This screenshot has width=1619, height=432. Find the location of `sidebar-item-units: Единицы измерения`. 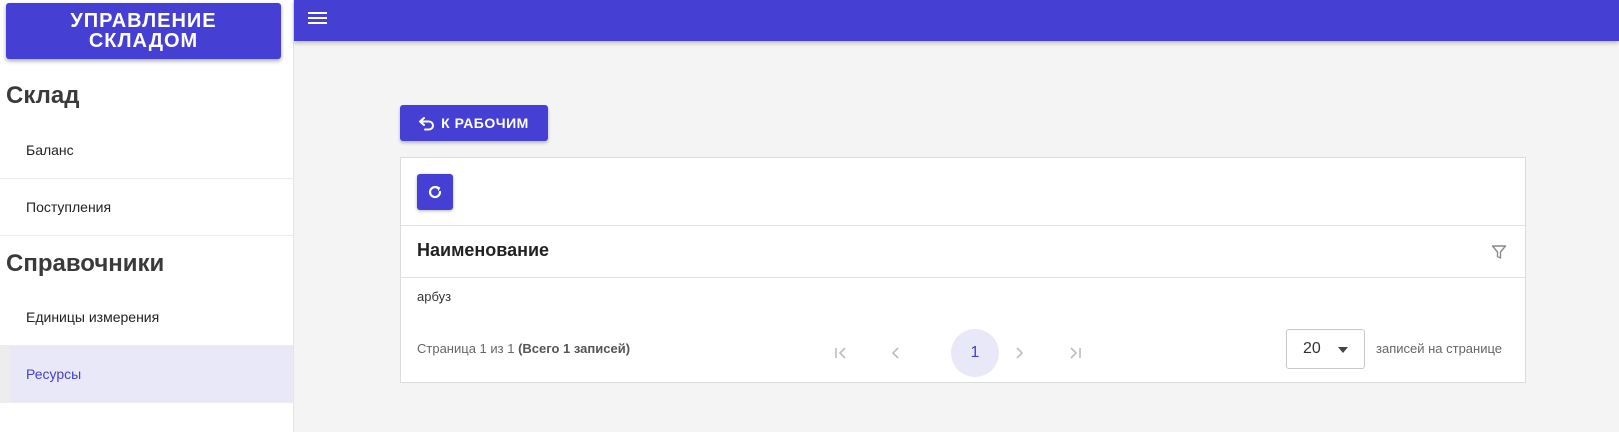

sidebar-item-units: Единицы измерения is located at coordinates (146, 317).